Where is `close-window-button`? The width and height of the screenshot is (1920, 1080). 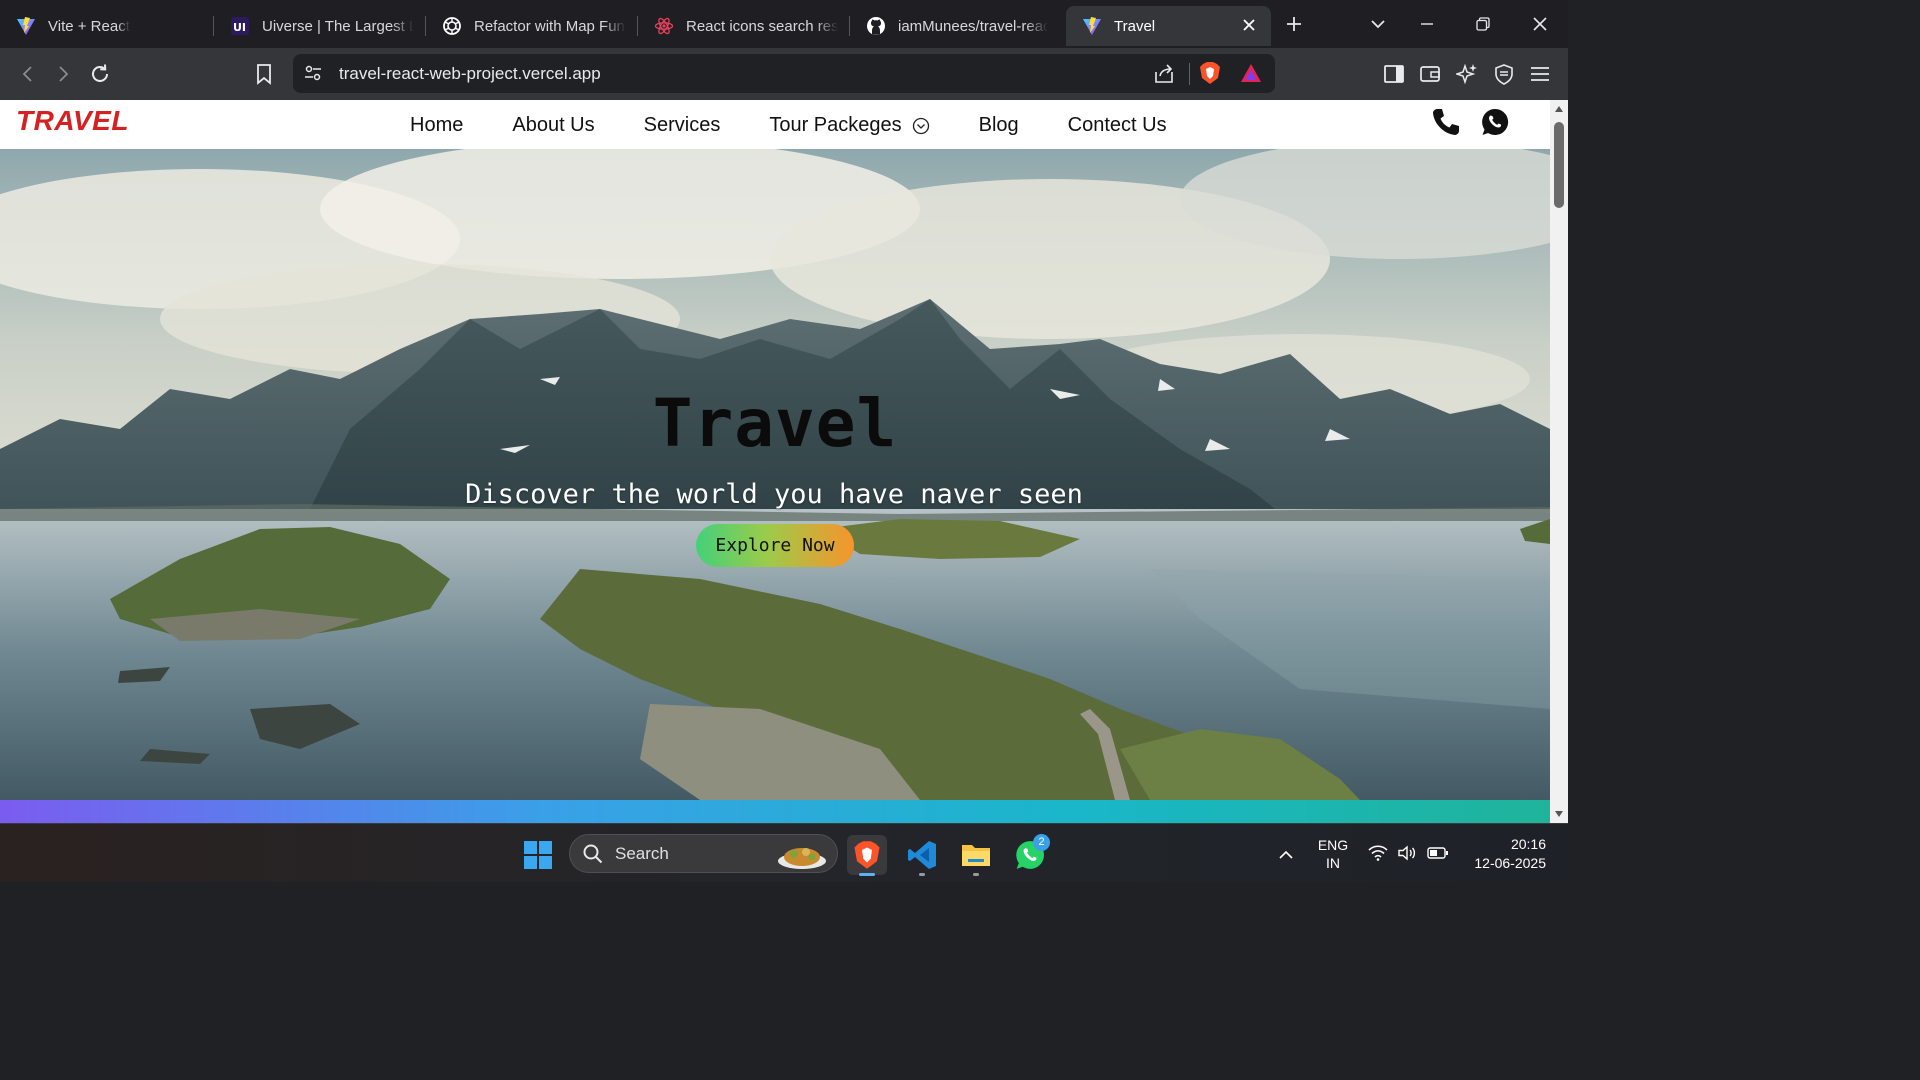 close-window-button is located at coordinates (1540, 24).